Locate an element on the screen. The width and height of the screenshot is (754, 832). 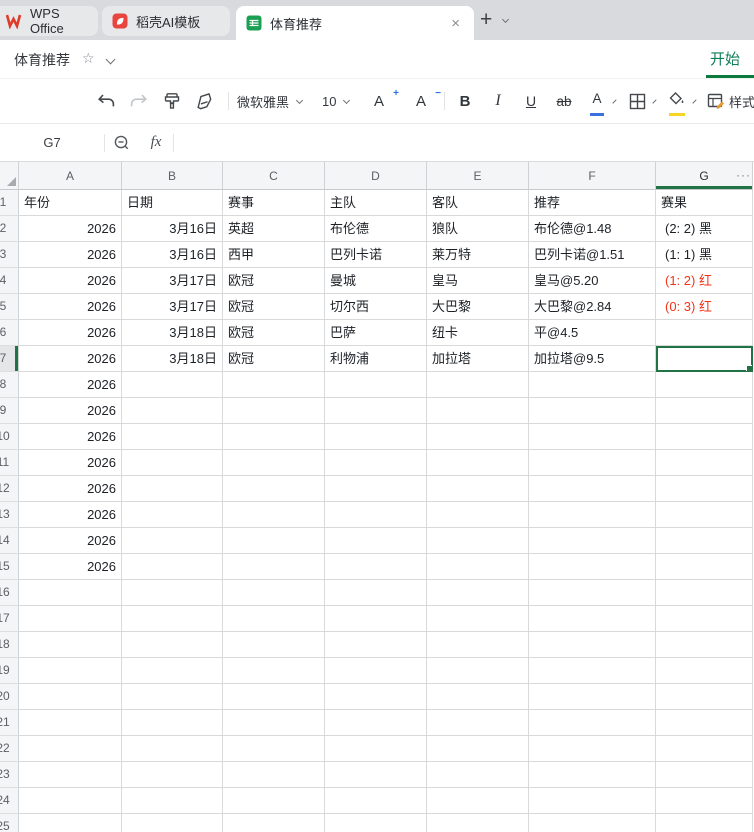
cell-G21 is located at coordinates (704, 723).